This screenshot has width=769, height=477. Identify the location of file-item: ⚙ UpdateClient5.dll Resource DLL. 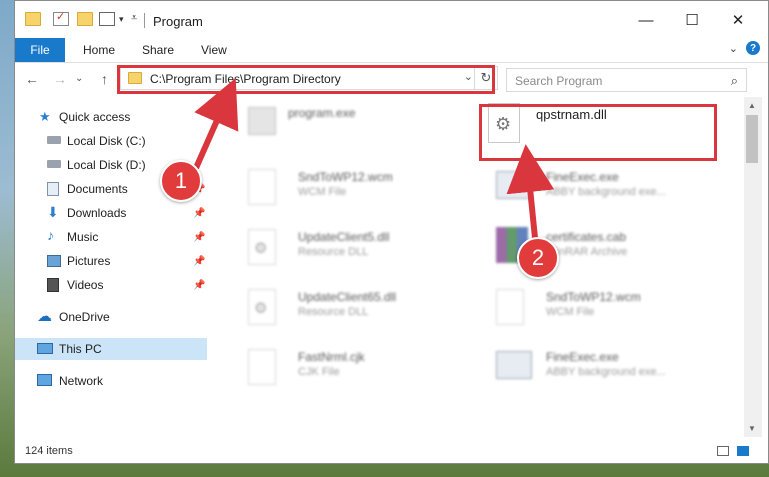
(368, 250).